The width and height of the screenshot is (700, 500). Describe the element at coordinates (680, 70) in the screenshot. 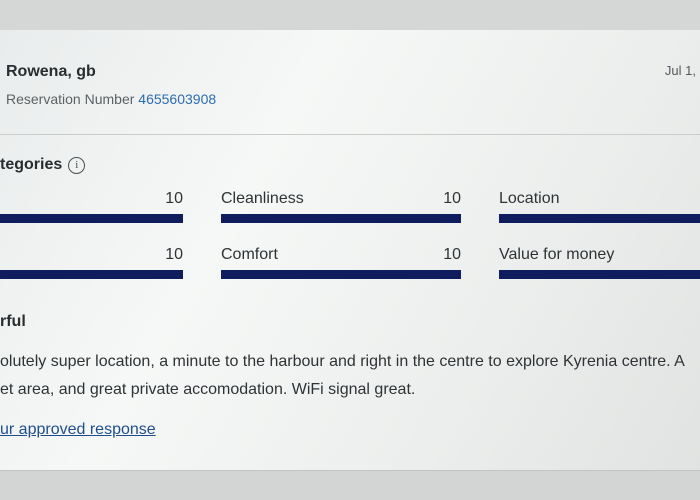

I see `review-date: Jul 1,` at that location.